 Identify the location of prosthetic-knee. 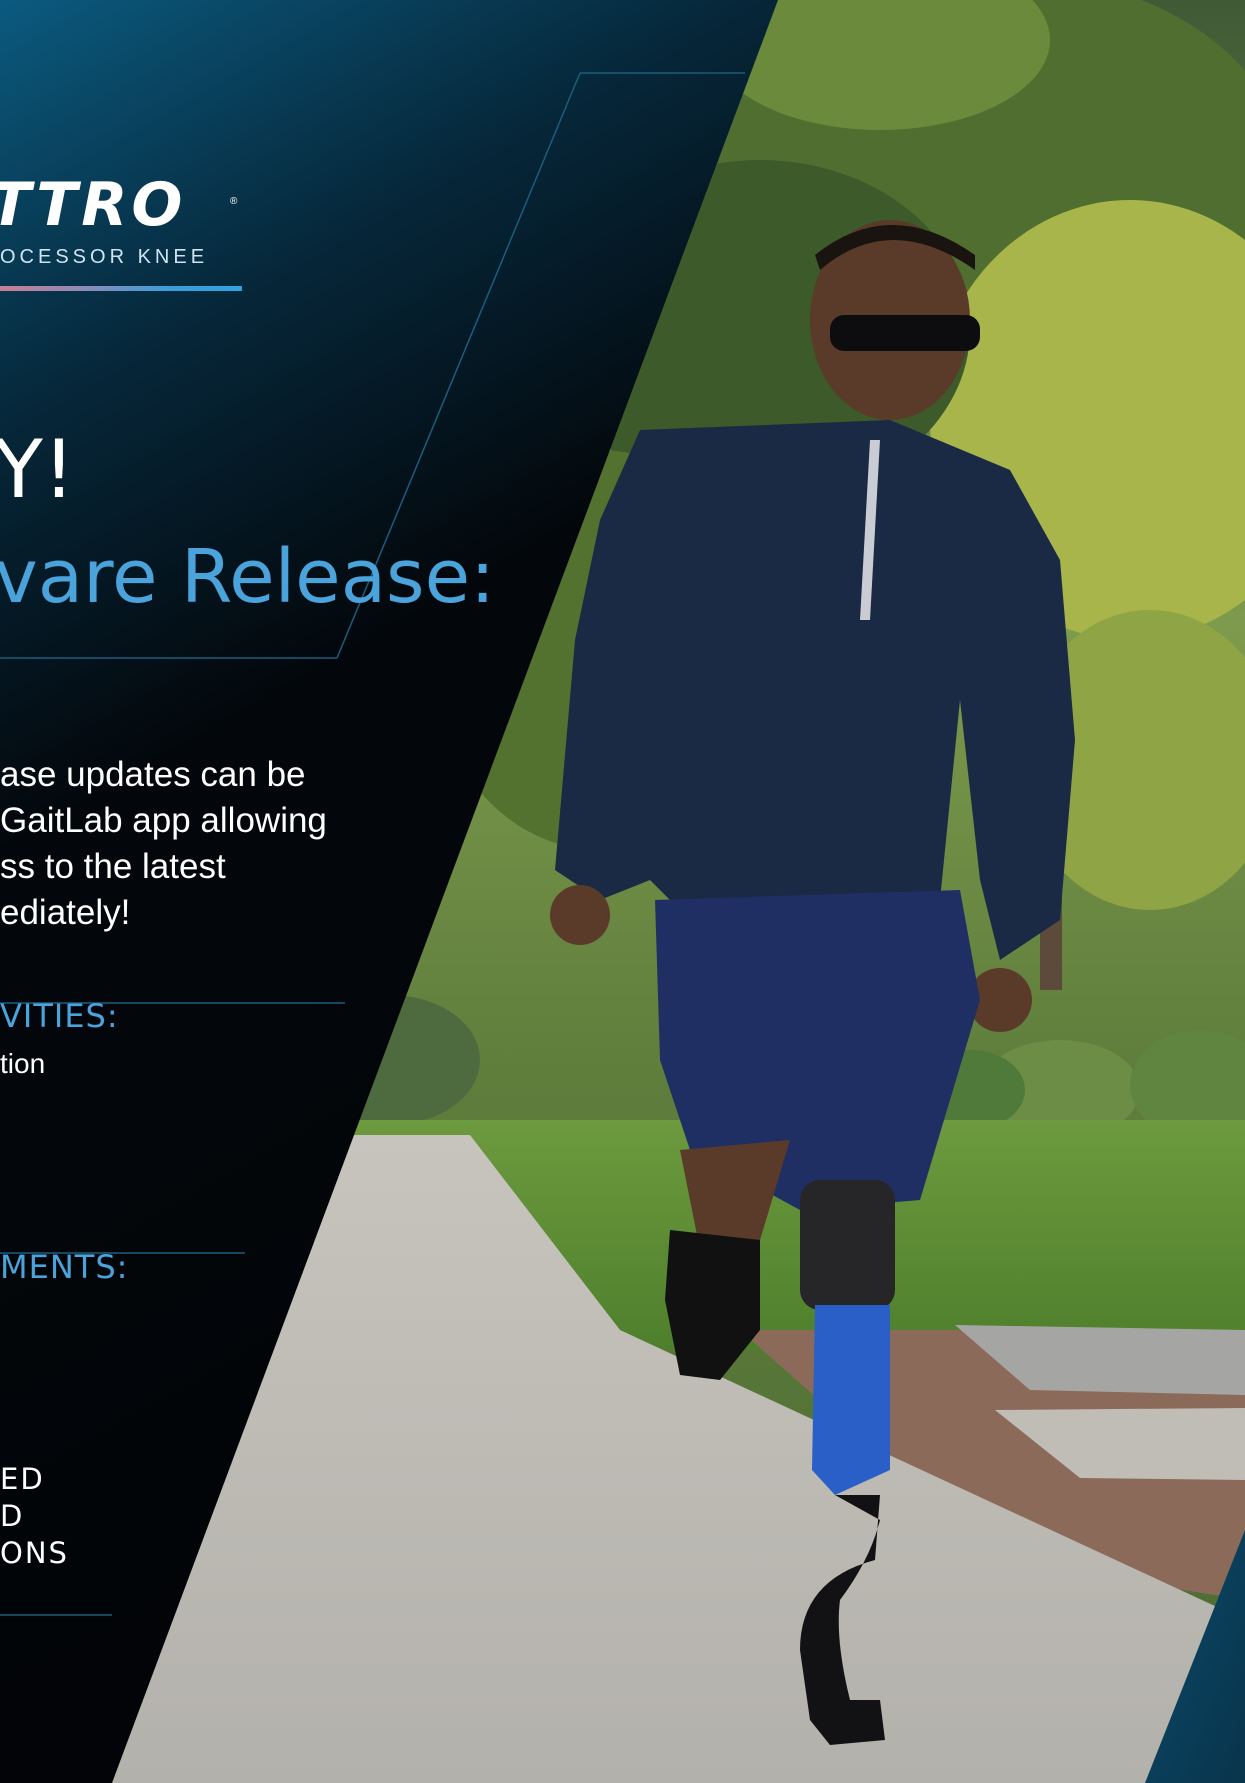
(851, 1400).